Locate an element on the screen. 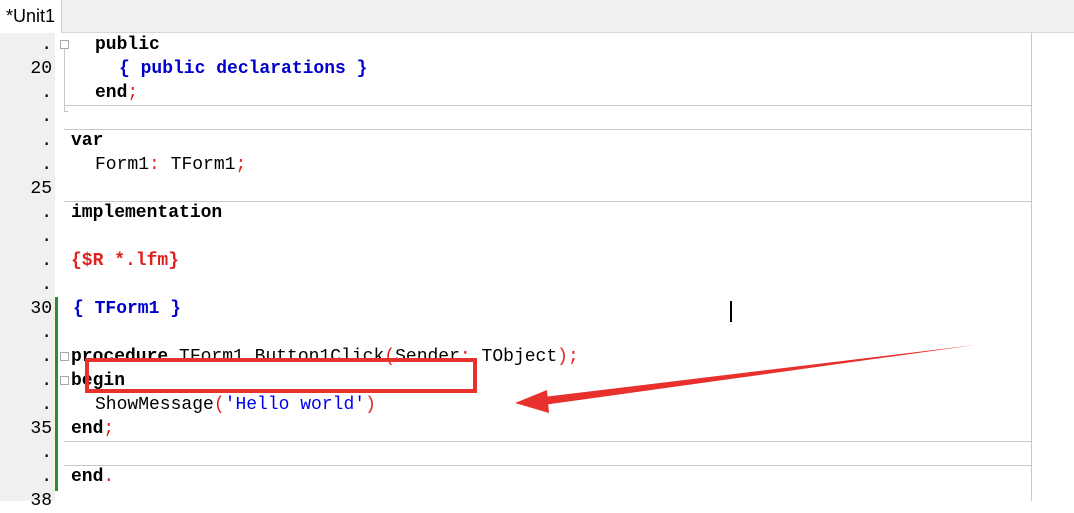 This screenshot has width=1074, height=513. annotation-arrow-icon is located at coordinates (745, 379).